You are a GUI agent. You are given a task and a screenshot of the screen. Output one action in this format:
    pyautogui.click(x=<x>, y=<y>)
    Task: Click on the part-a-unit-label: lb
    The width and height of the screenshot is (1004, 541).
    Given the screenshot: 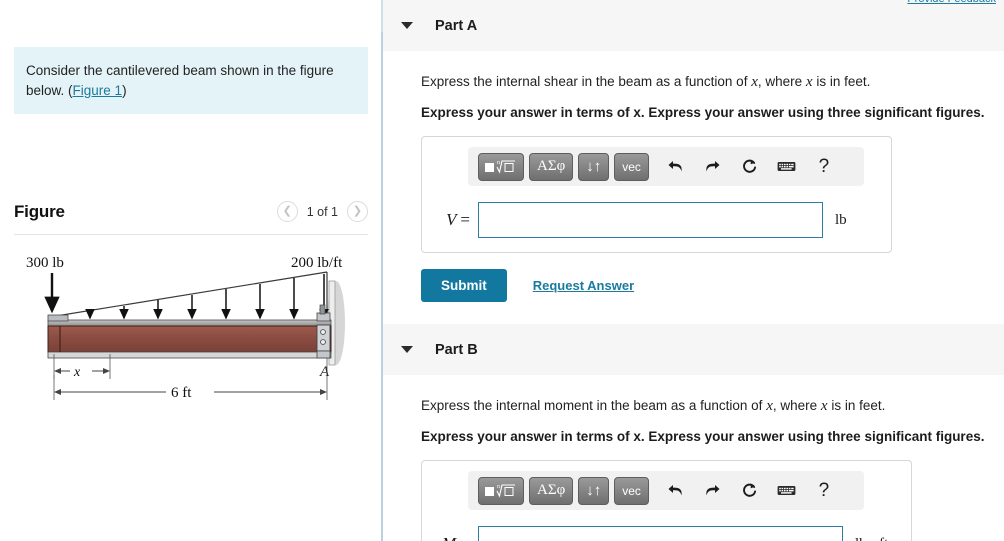 What is the action you would take?
    pyautogui.click(x=841, y=219)
    